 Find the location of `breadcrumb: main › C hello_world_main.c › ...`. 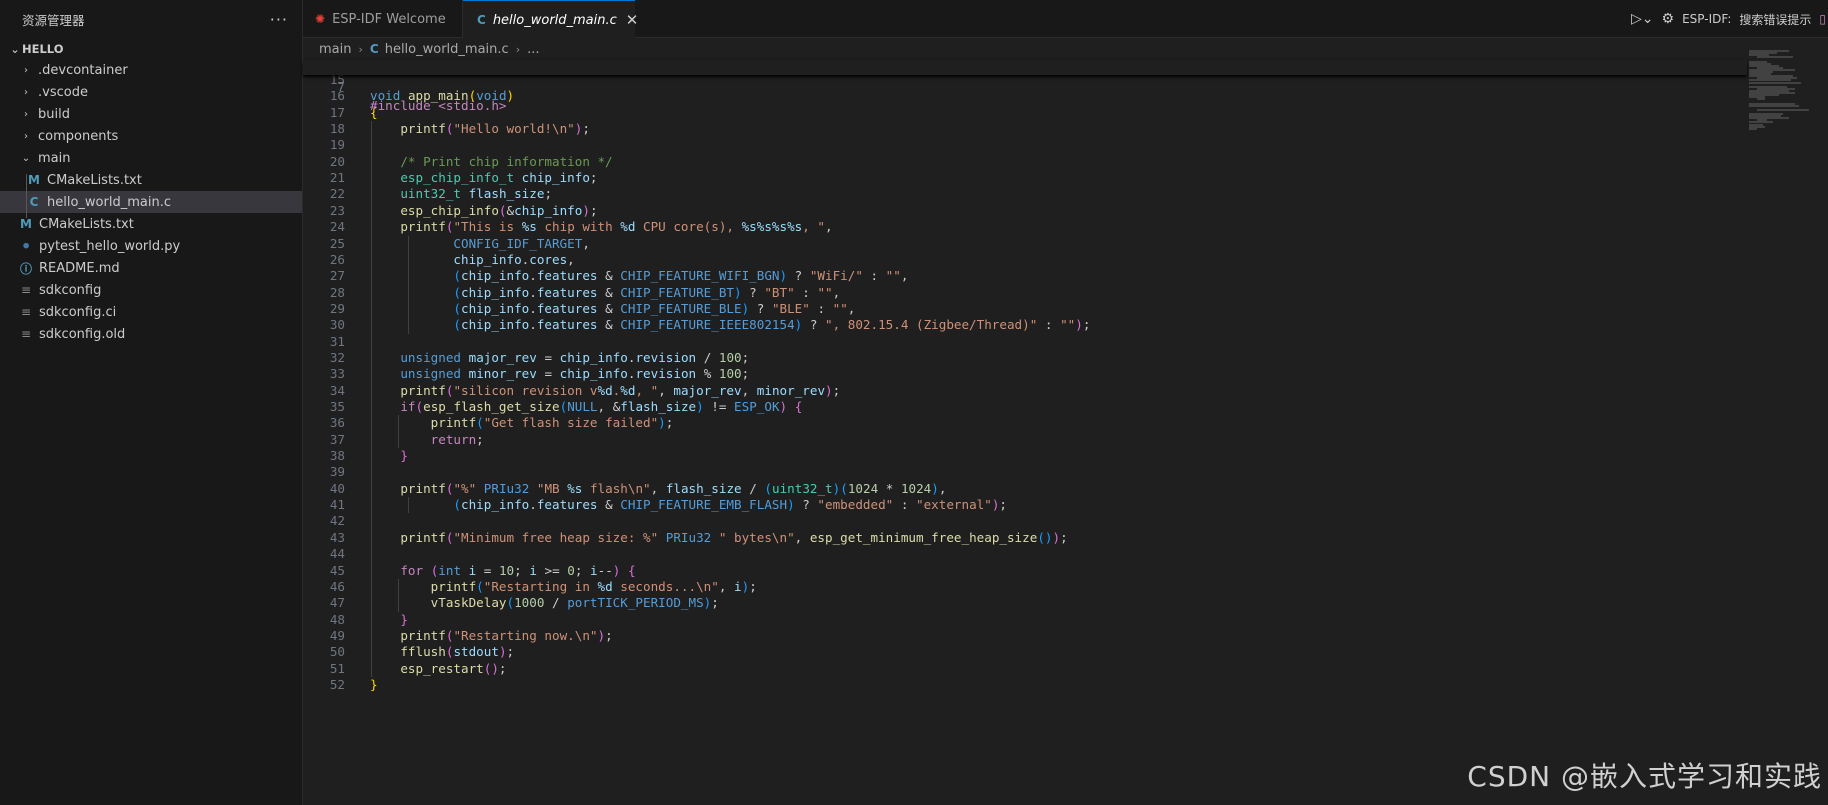

breadcrumb: main › C hello_world_main.c › ... is located at coordinates (1065, 49).